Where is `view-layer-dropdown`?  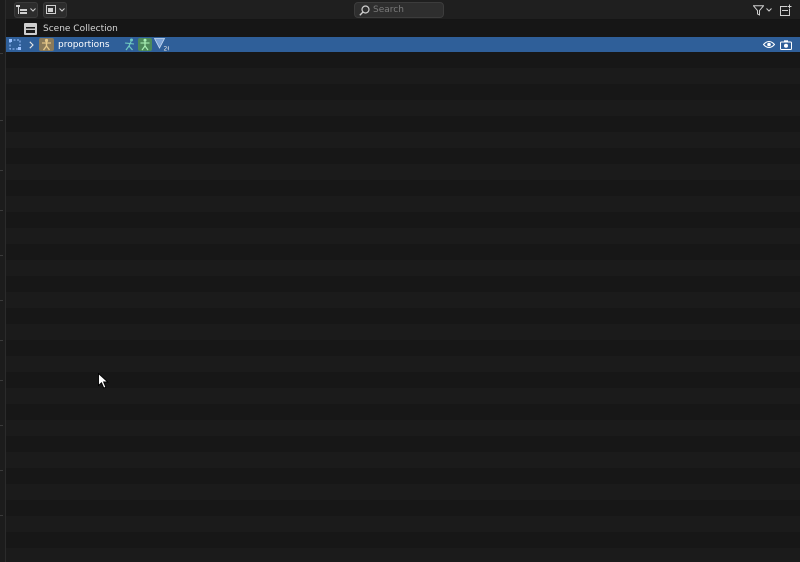 view-layer-dropdown is located at coordinates (55, 10).